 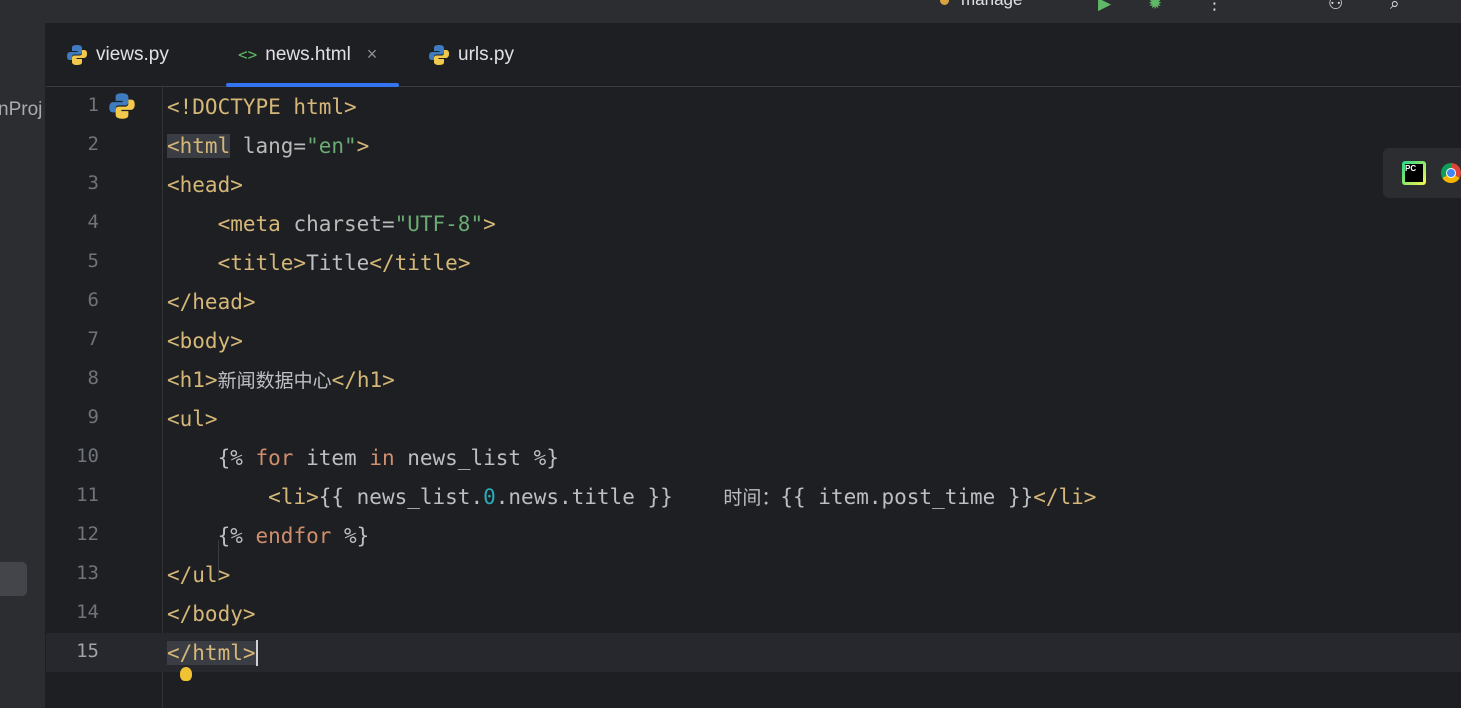 I want to click on line-number: 15, so click(x=87, y=651).